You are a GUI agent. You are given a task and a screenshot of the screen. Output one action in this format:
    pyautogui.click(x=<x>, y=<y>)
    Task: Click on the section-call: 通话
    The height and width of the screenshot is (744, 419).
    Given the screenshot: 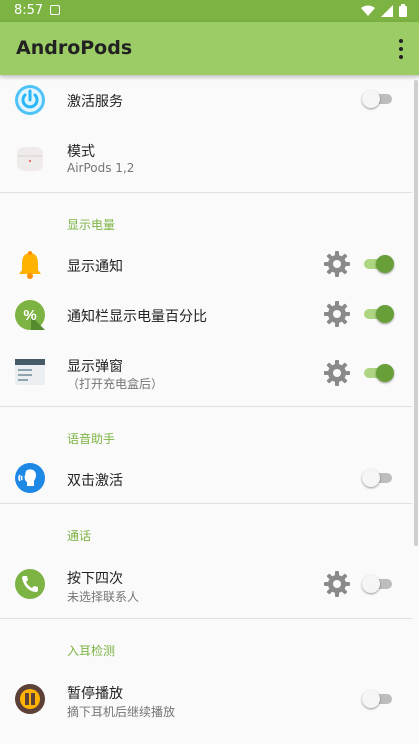 What is the action you would take?
    pyautogui.click(x=79, y=536)
    